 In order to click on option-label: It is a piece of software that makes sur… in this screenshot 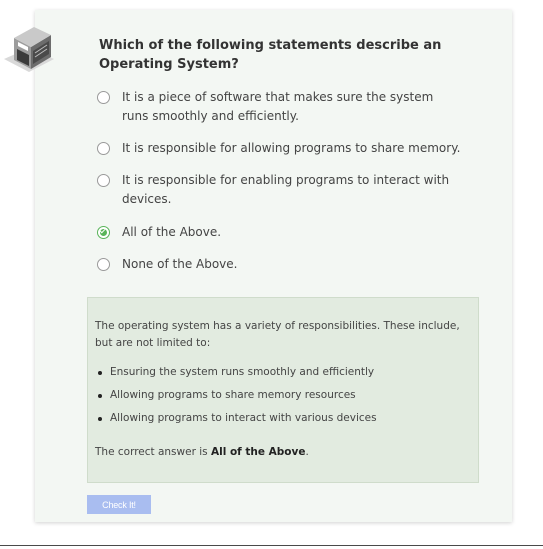, I will do `click(278, 106)`.